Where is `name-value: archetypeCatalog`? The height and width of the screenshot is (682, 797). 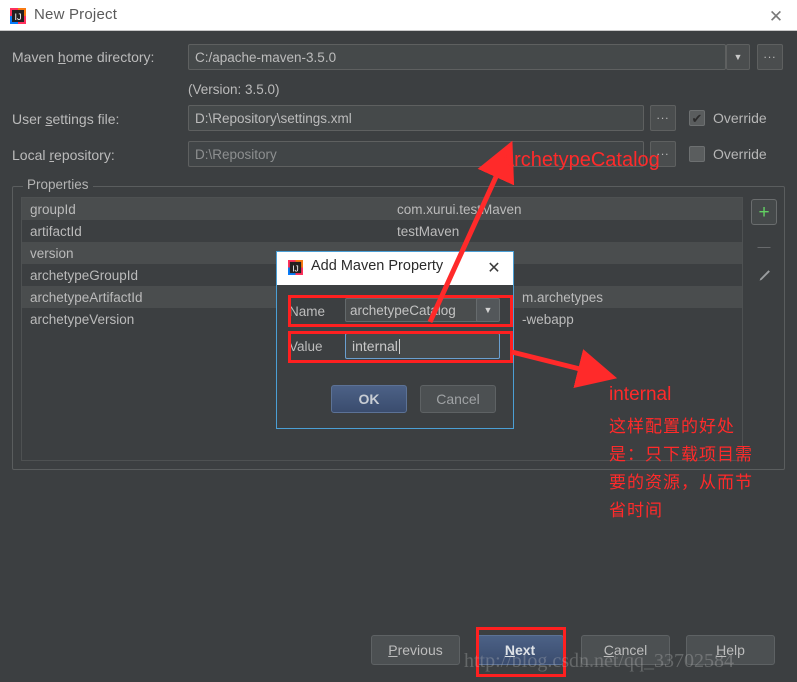 name-value: archetypeCatalog is located at coordinates (403, 310).